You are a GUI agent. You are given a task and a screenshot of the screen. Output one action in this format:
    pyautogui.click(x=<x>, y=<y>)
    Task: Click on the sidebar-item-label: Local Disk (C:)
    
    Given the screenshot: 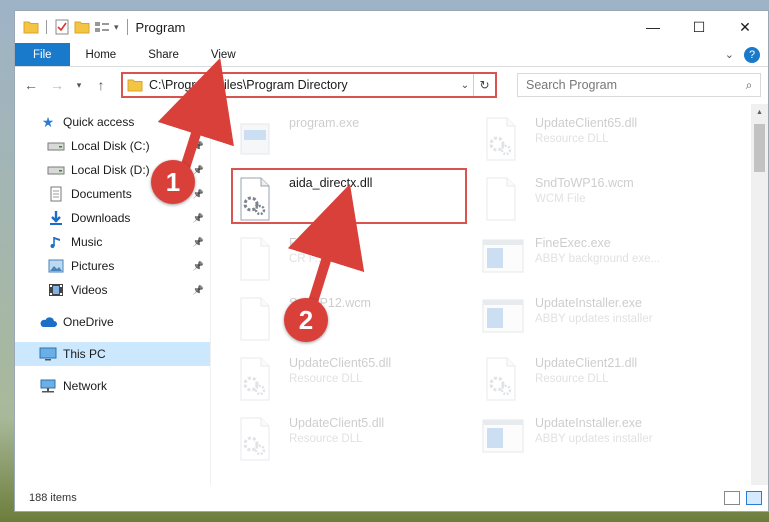 What is the action you would take?
    pyautogui.click(x=110, y=146)
    